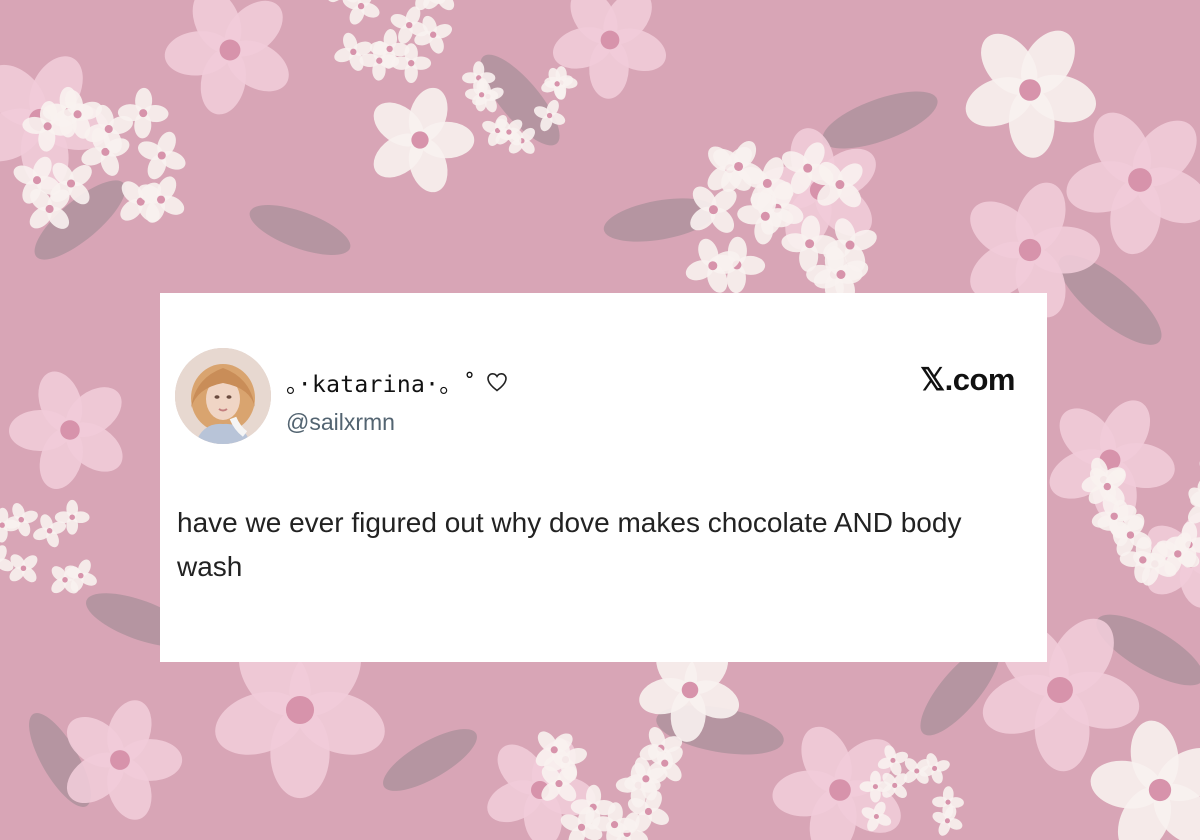 This screenshot has width=1200, height=840. I want to click on avatar-image, so click(223, 396).